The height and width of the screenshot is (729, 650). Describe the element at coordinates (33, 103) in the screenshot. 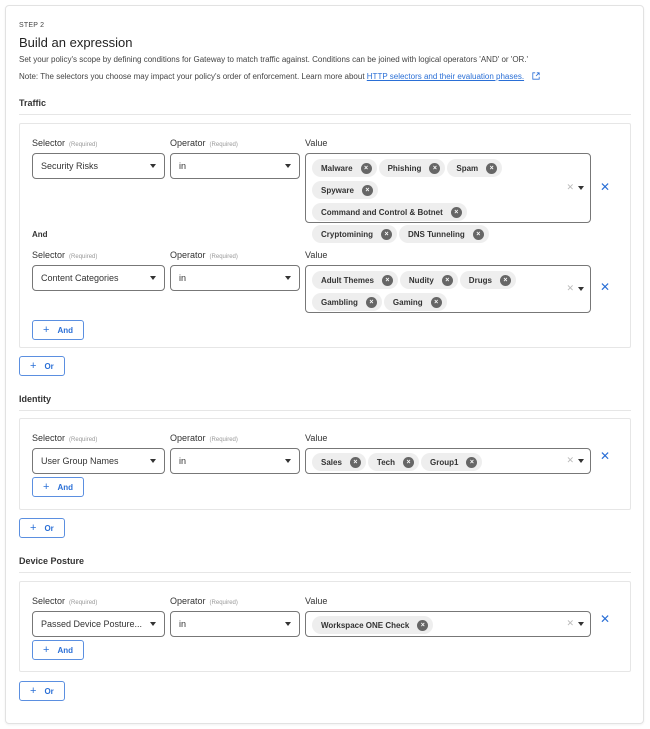

I see `section-title-traffic: Traffic` at that location.